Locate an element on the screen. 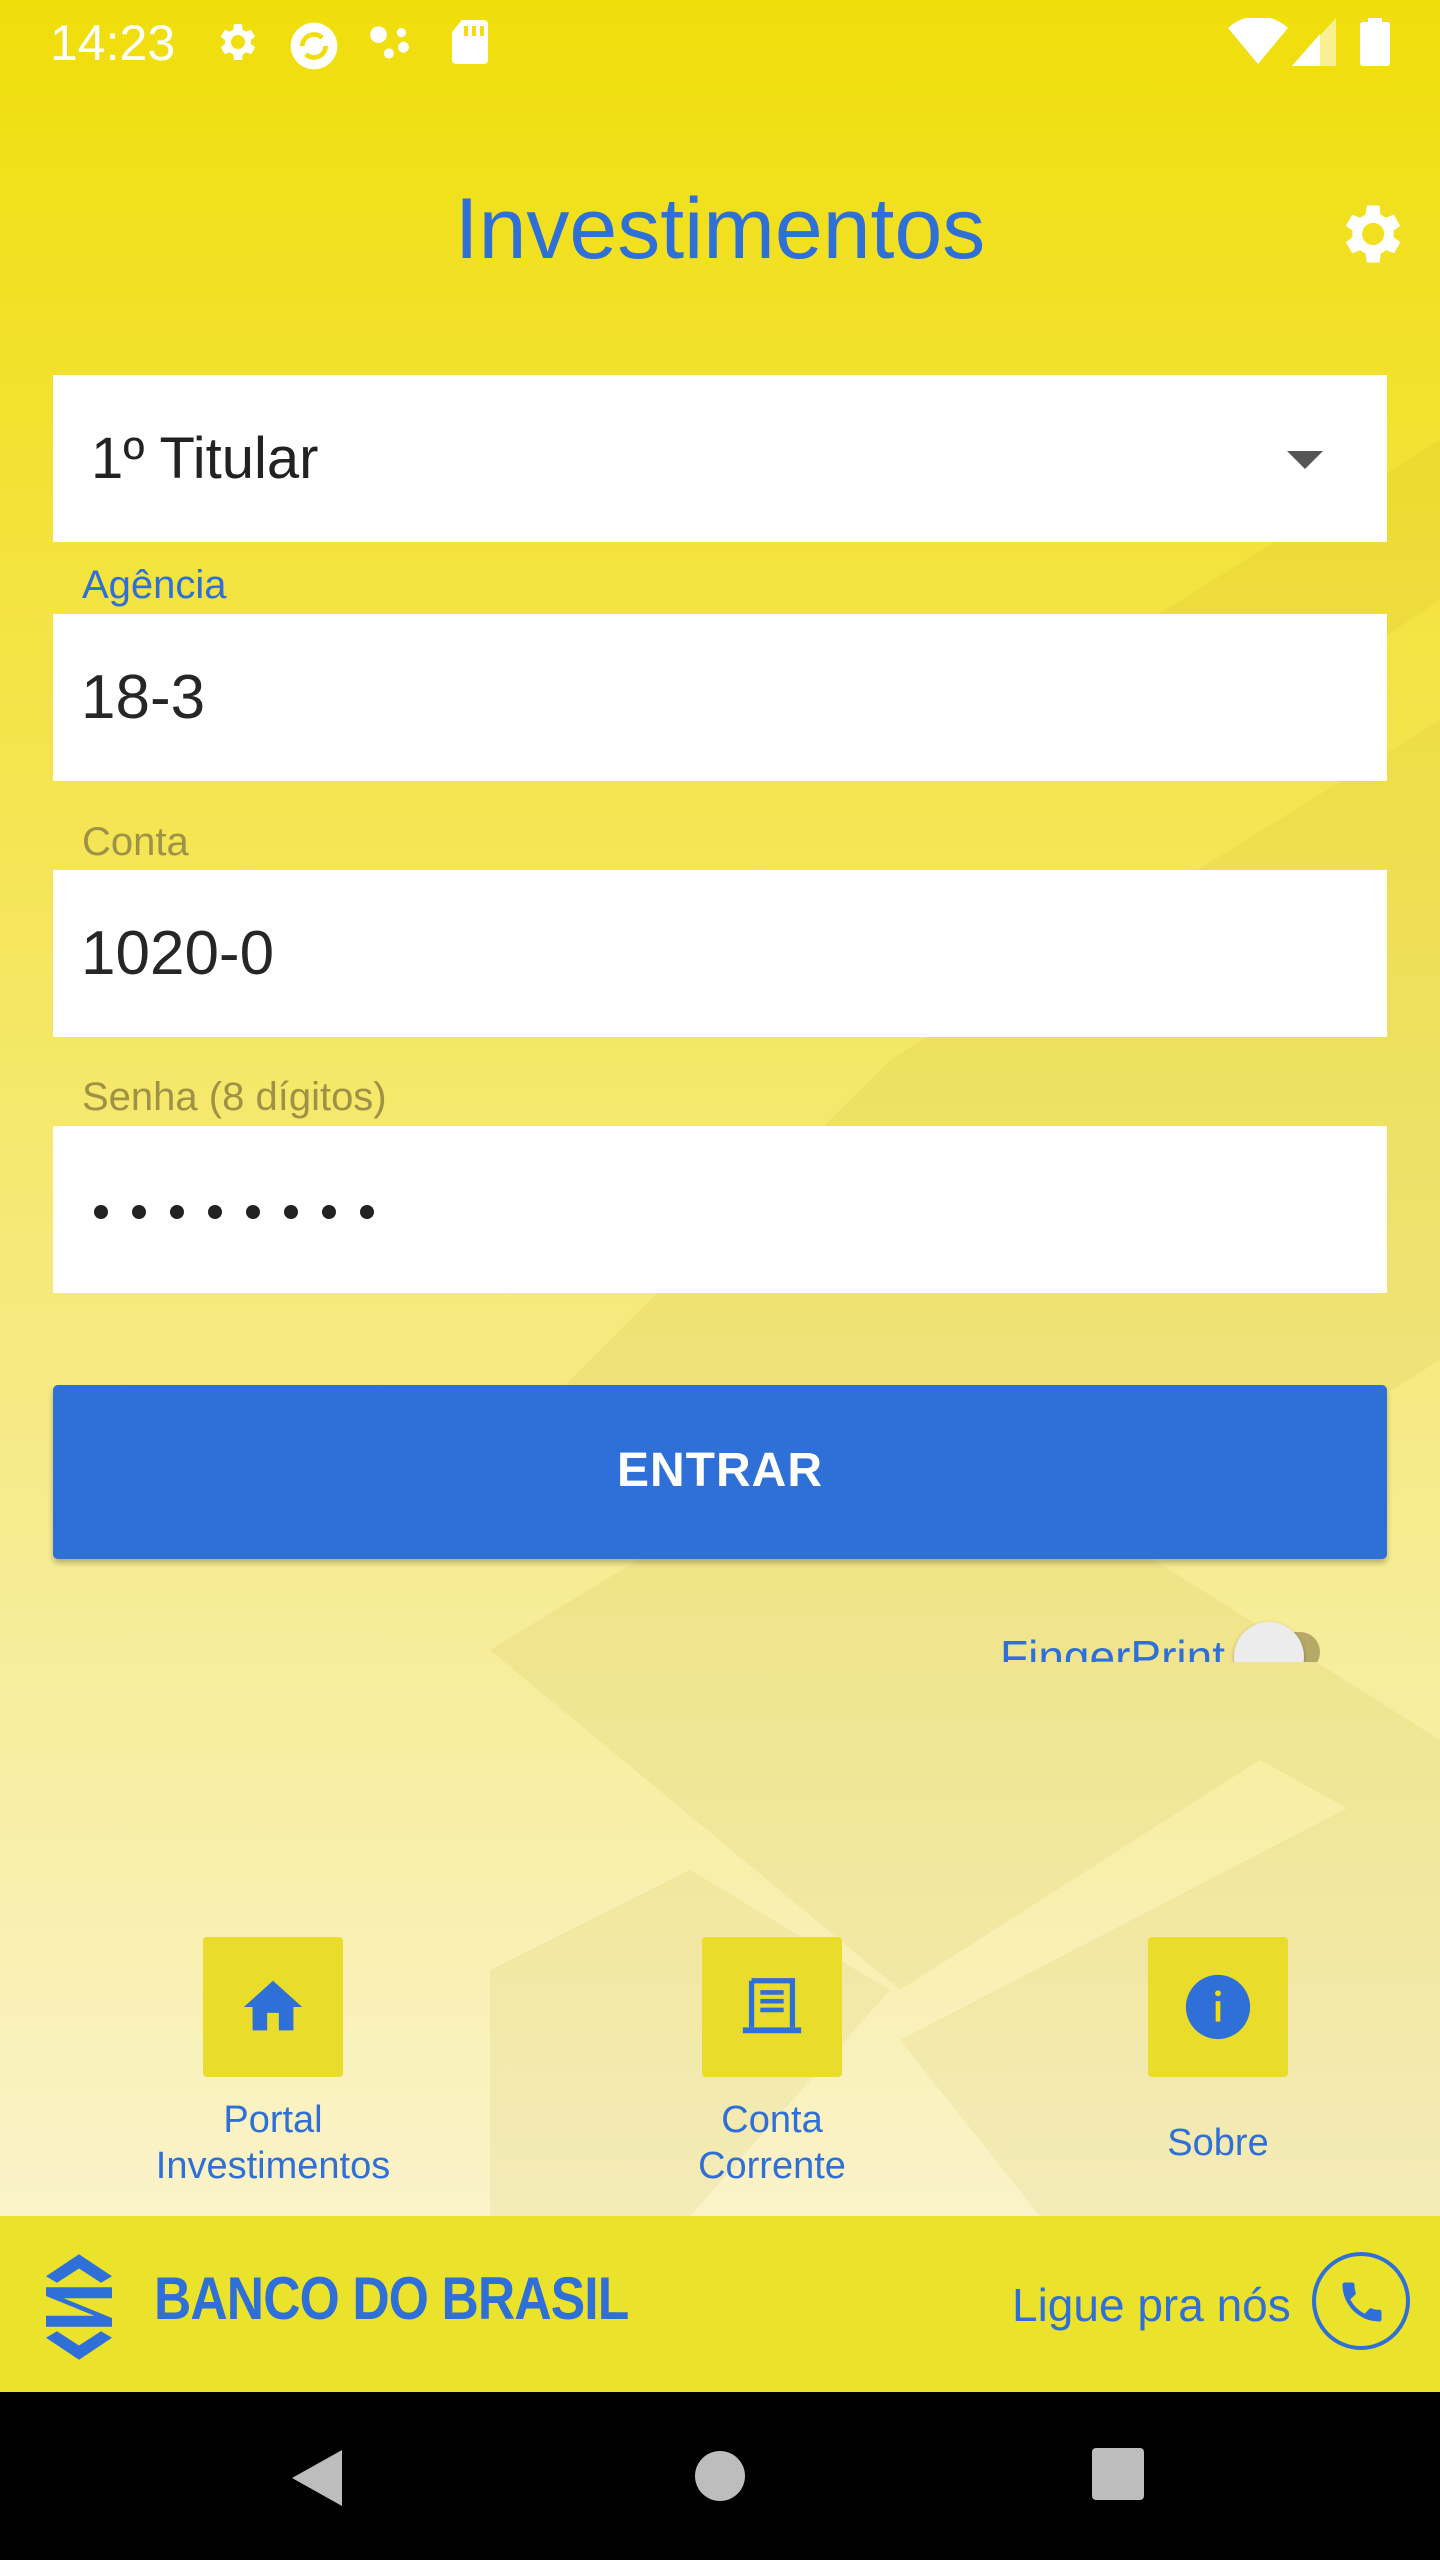 This screenshot has width=1440, height=2560. settings-gear-icon is located at coordinates (1370, 234).